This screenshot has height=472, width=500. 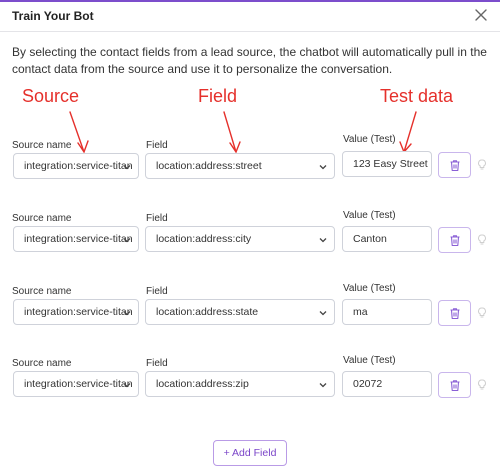 I want to click on field-select: location:address:state, so click(x=240, y=312).